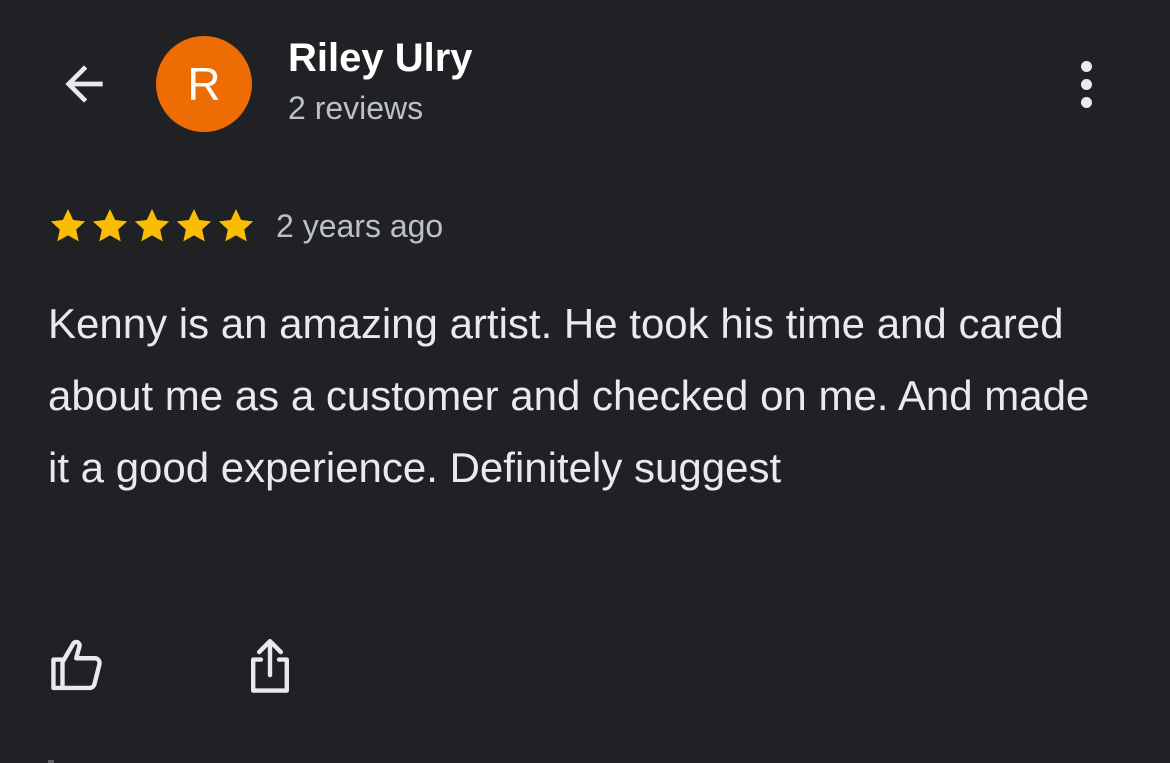 Image resolution: width=1170 pixels, height=763 pixels. I want to click on reviewer-name: Riley Ulry, so click(380, 58).